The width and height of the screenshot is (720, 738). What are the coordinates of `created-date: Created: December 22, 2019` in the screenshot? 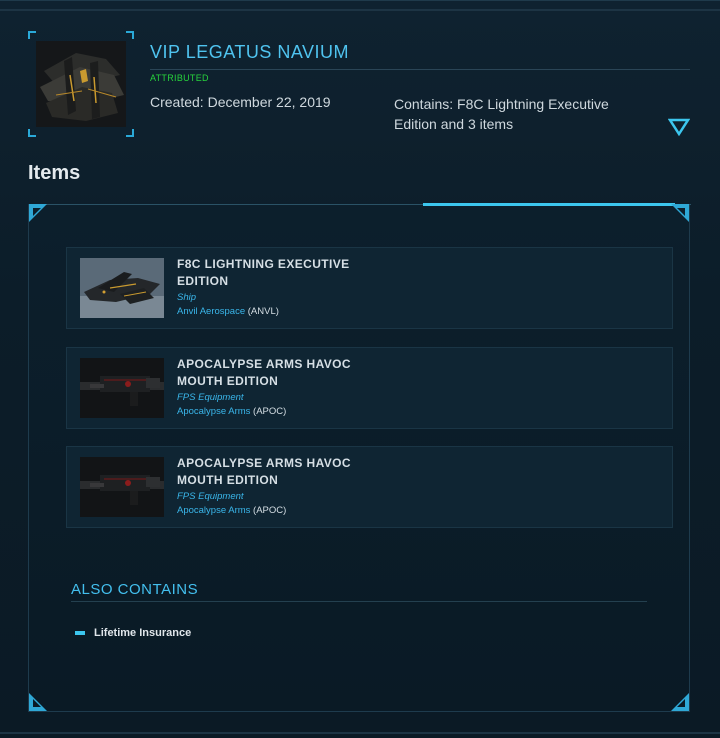 It's located at (240, 102).